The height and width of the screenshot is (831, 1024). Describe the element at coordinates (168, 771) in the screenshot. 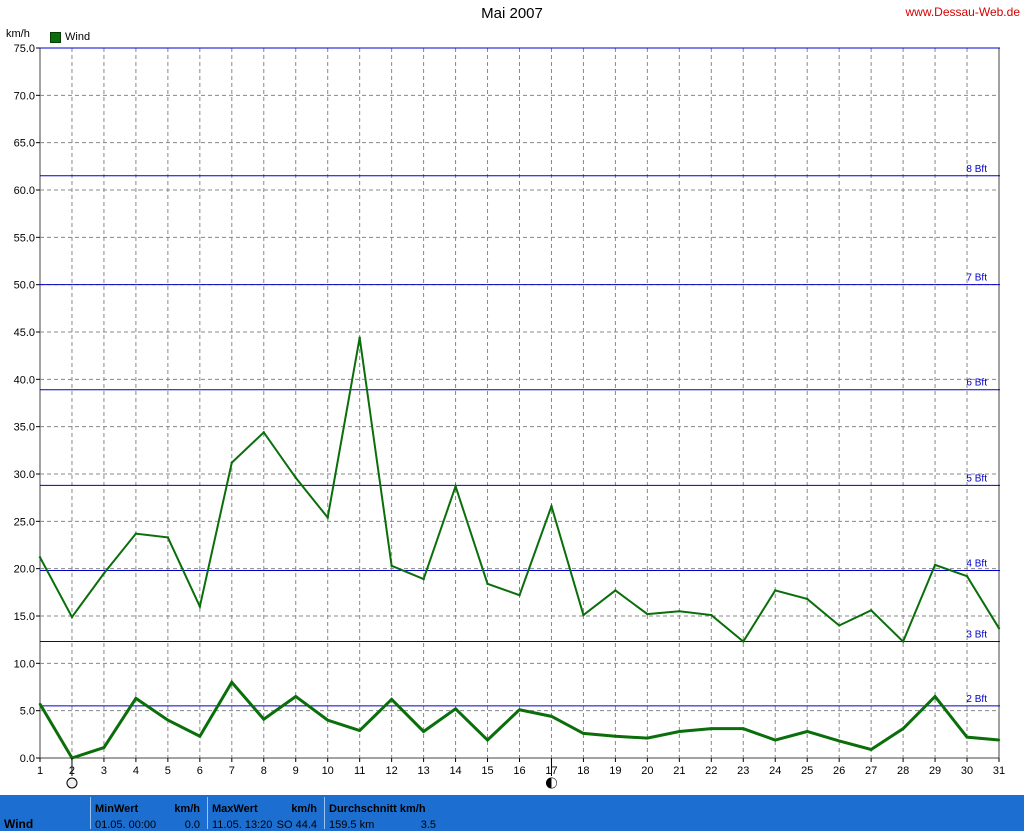

I see `x-tick-label: 5` at that location.